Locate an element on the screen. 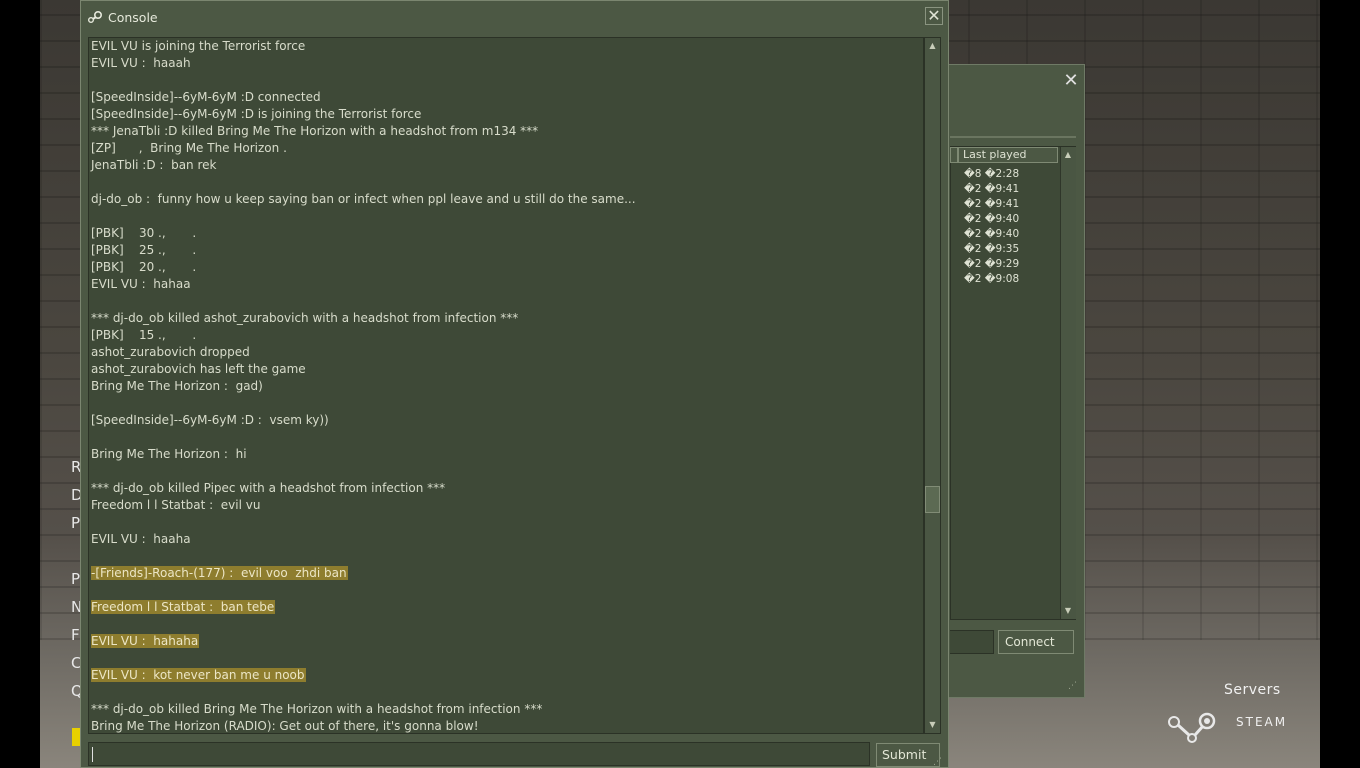 This screenshot has width=1360, height=768. server-list-scroll-up-icon: ▲ is located at coordinates (1068, 155).